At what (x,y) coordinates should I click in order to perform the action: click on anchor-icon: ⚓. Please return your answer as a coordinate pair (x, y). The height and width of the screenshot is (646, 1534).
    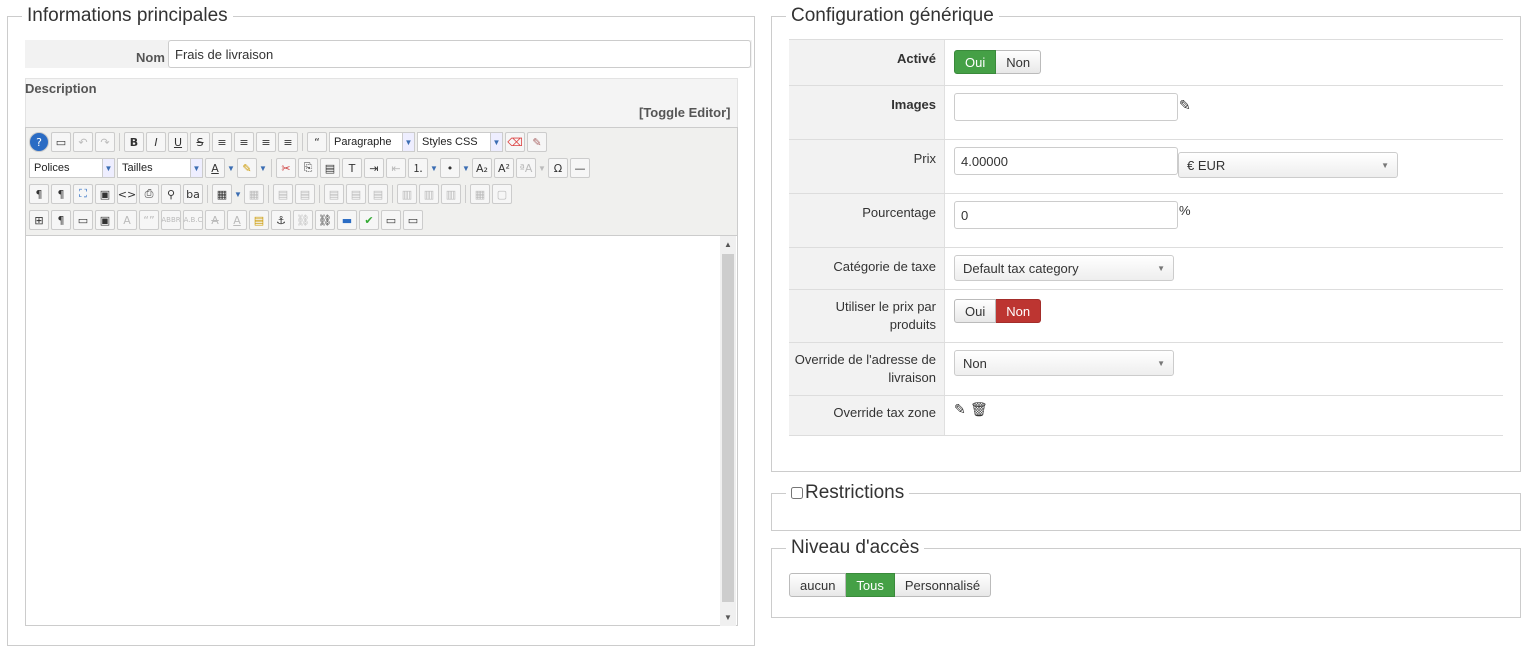
    Looking at the image, I should click on (281, 220).